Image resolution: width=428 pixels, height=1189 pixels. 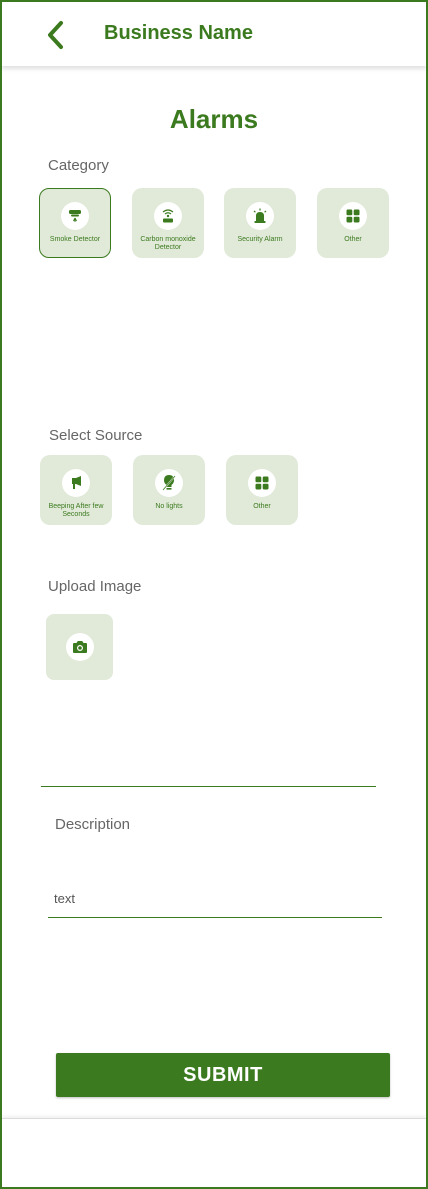 What do you see at coordinates (78, 165) in the screenshot?
I see `category-label: Category` at bounding box center [78, 165].